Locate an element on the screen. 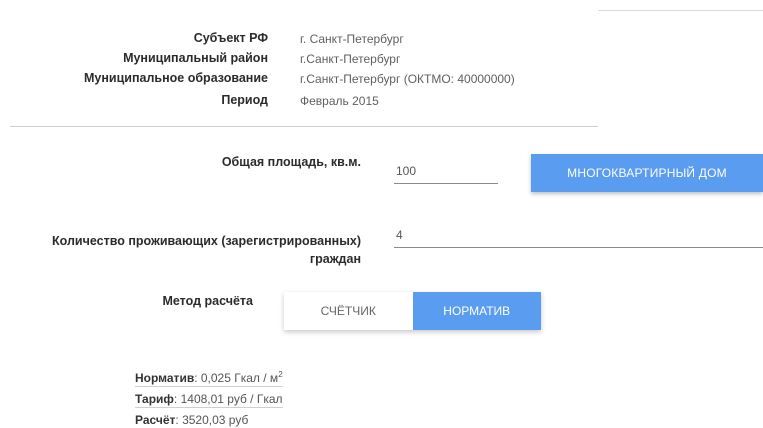 This screenshot has height=428, width=763. result-norm-value: : 0,025 Гкал / м is located at coordinates (236, 378).